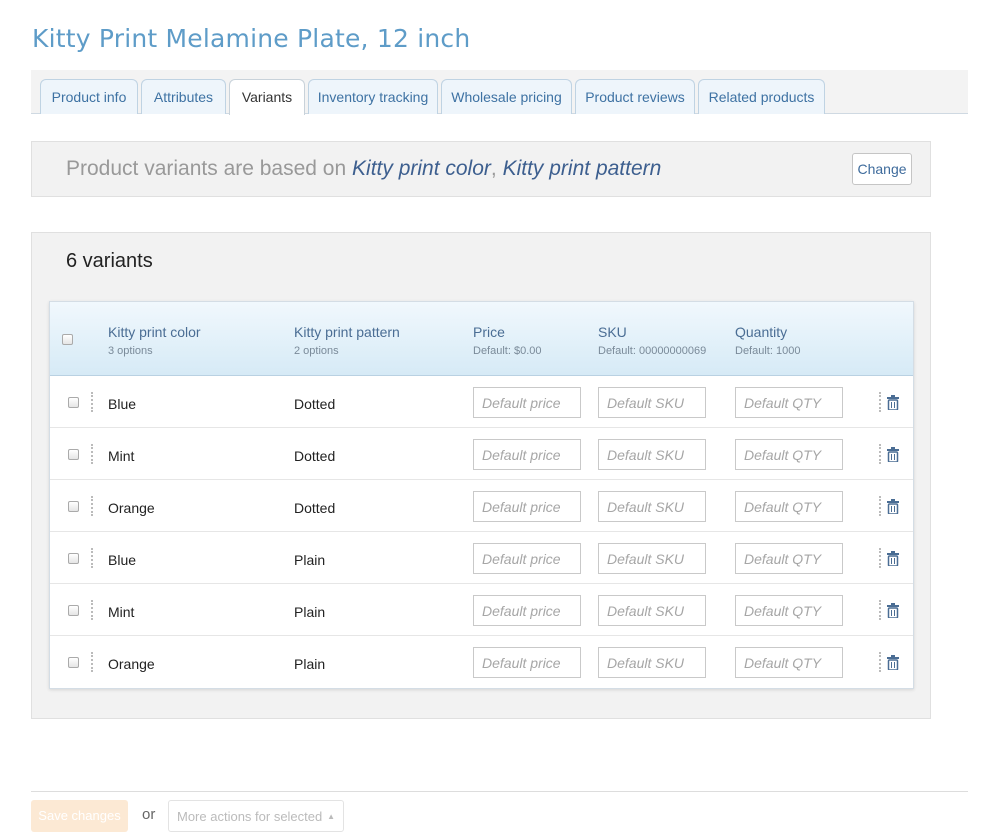  What do you see at coordinates (122, 560) in the screenshot?
I see `row-color: Blue` at bounding box center [122, 560].